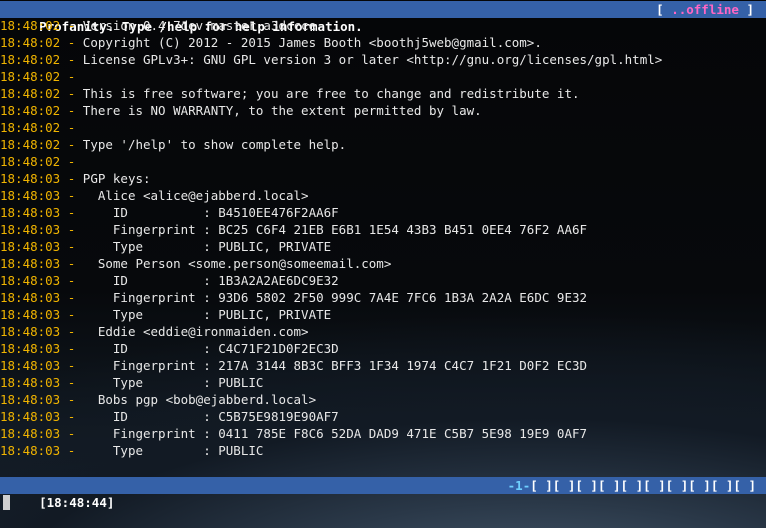  What do you see at coordinates (199, 399) in the screenshot?
I see `log-message: Bobs pgp <bob@ejabberd.local>` at bounding box center [199, 399].